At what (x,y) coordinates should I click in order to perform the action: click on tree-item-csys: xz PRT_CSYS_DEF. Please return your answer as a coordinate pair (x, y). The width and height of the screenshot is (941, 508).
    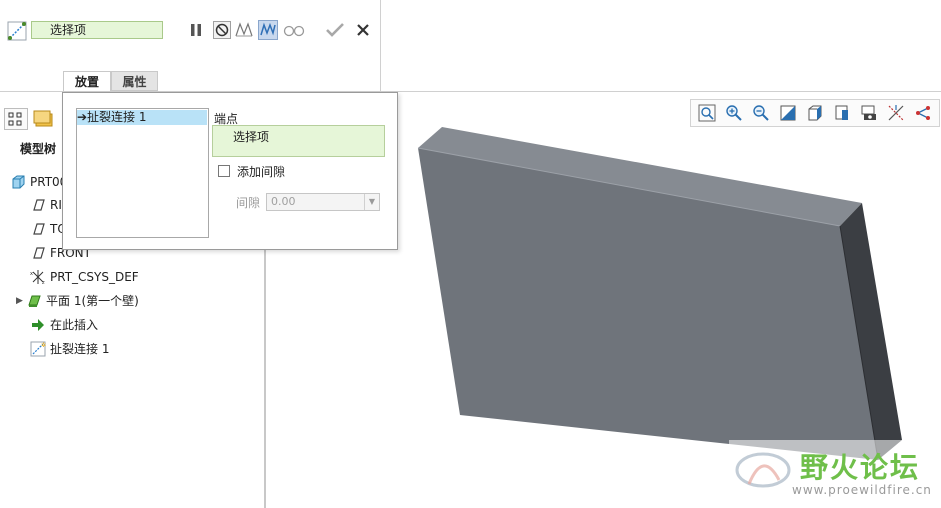
    Looking at the image, I should click on (84, 277).